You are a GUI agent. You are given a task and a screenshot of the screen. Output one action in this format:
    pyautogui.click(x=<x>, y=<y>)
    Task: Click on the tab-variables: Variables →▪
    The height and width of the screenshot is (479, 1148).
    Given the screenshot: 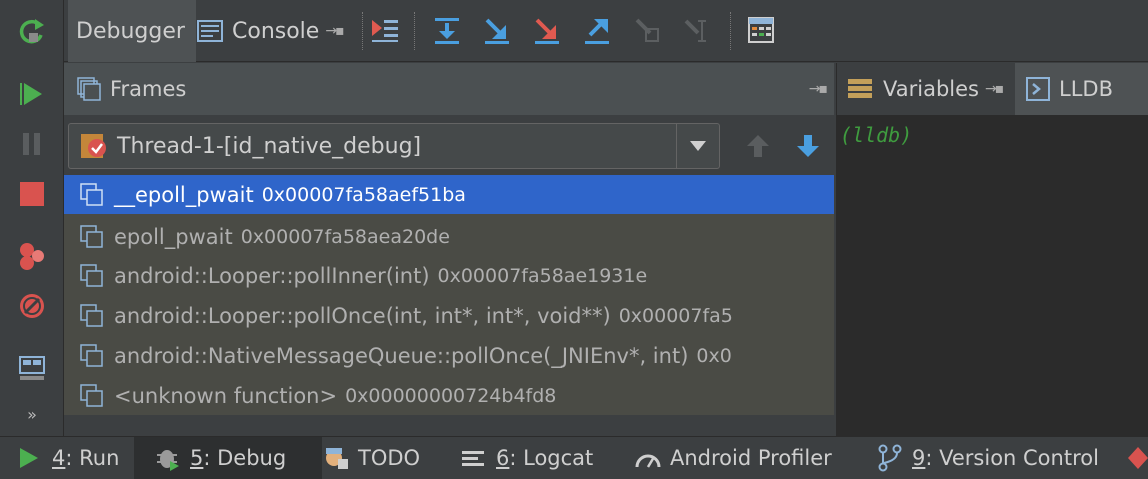 What is the action you would take?
    pyautogui.click(x=930, y=89)
    